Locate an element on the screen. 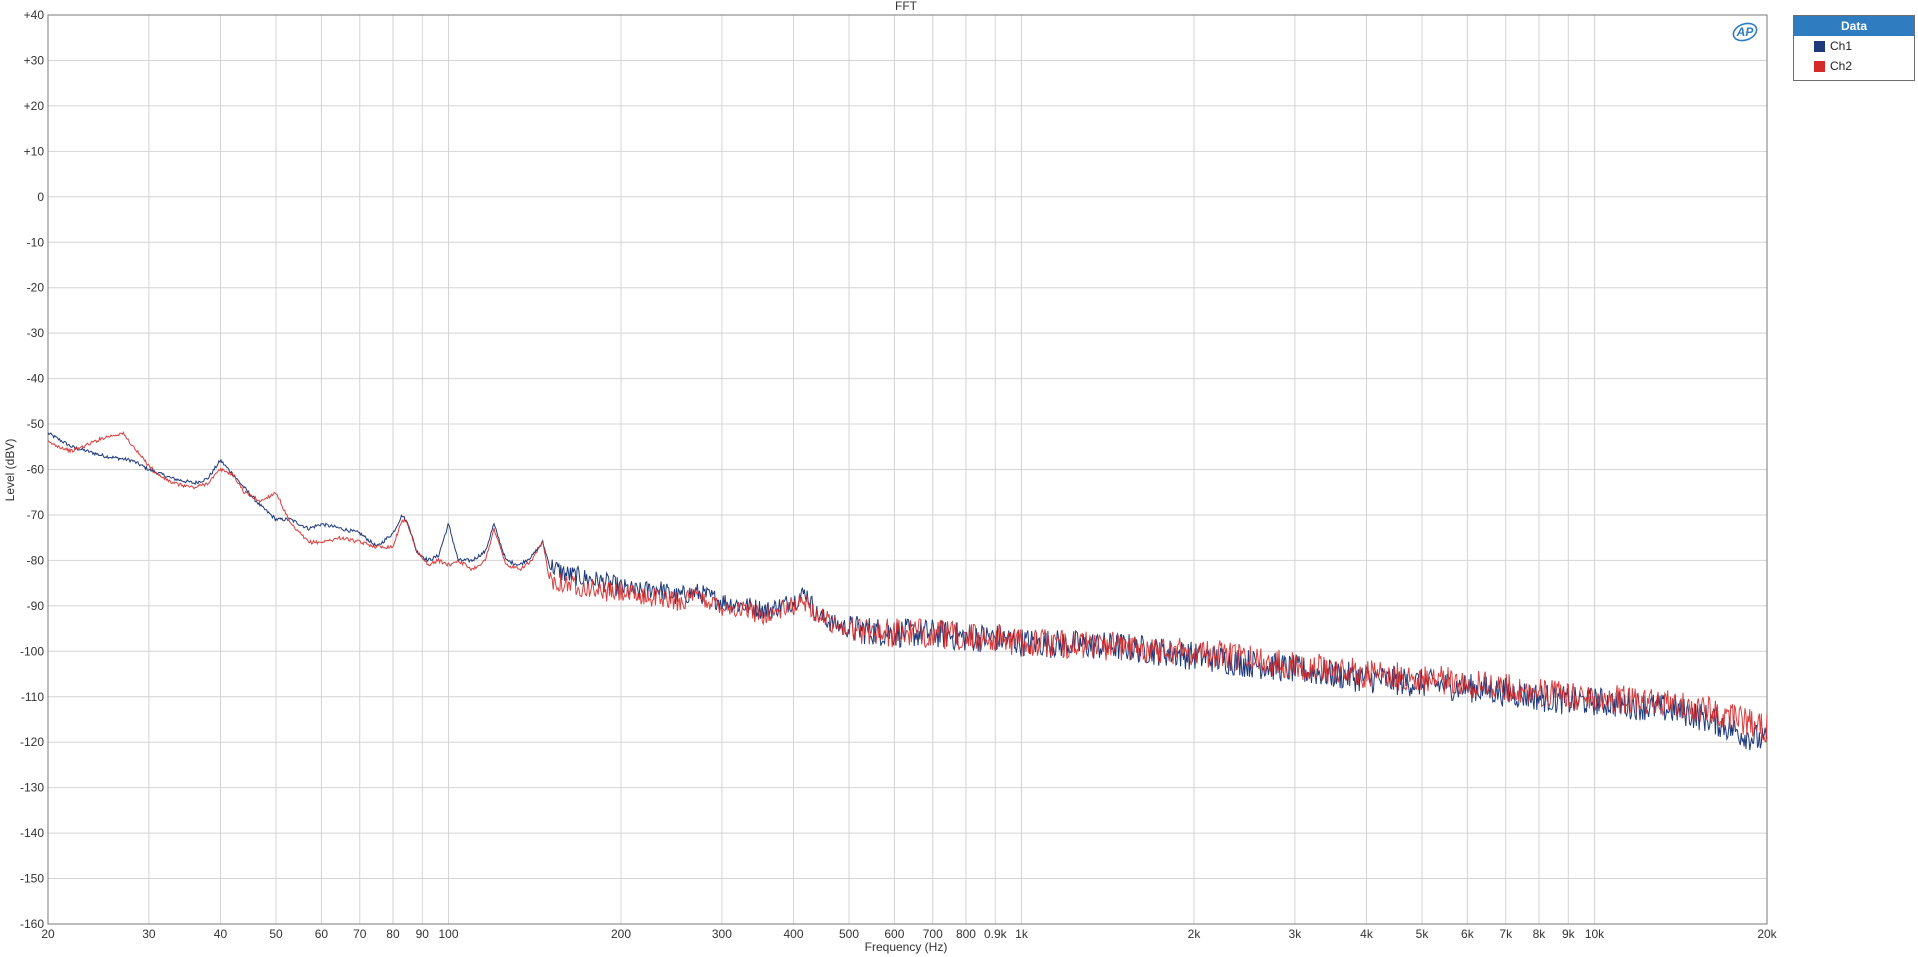 This screenshot has width=1918, height=957. ap-logo-text: AP is located at coordinates (1745, 32).